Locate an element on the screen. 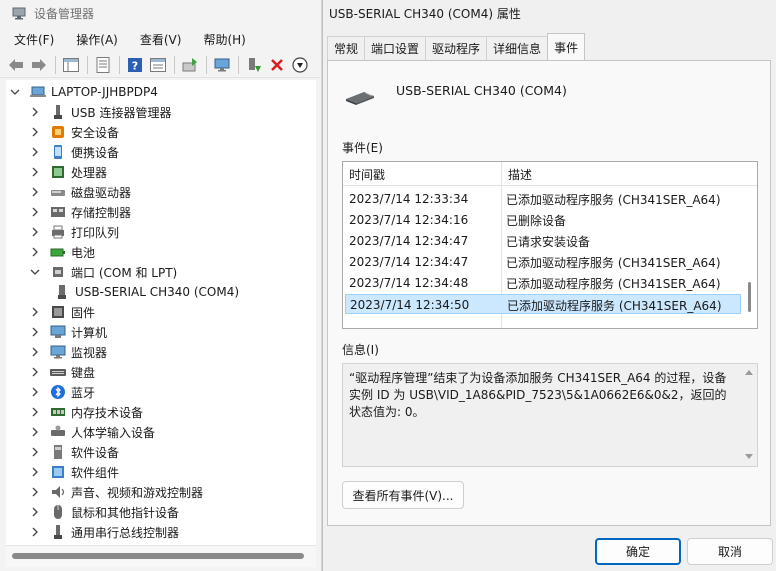 Image resolution: width=776 pixels, height=571 pixels. menu-file: 文件(F) is located at coordinates (31, 39).